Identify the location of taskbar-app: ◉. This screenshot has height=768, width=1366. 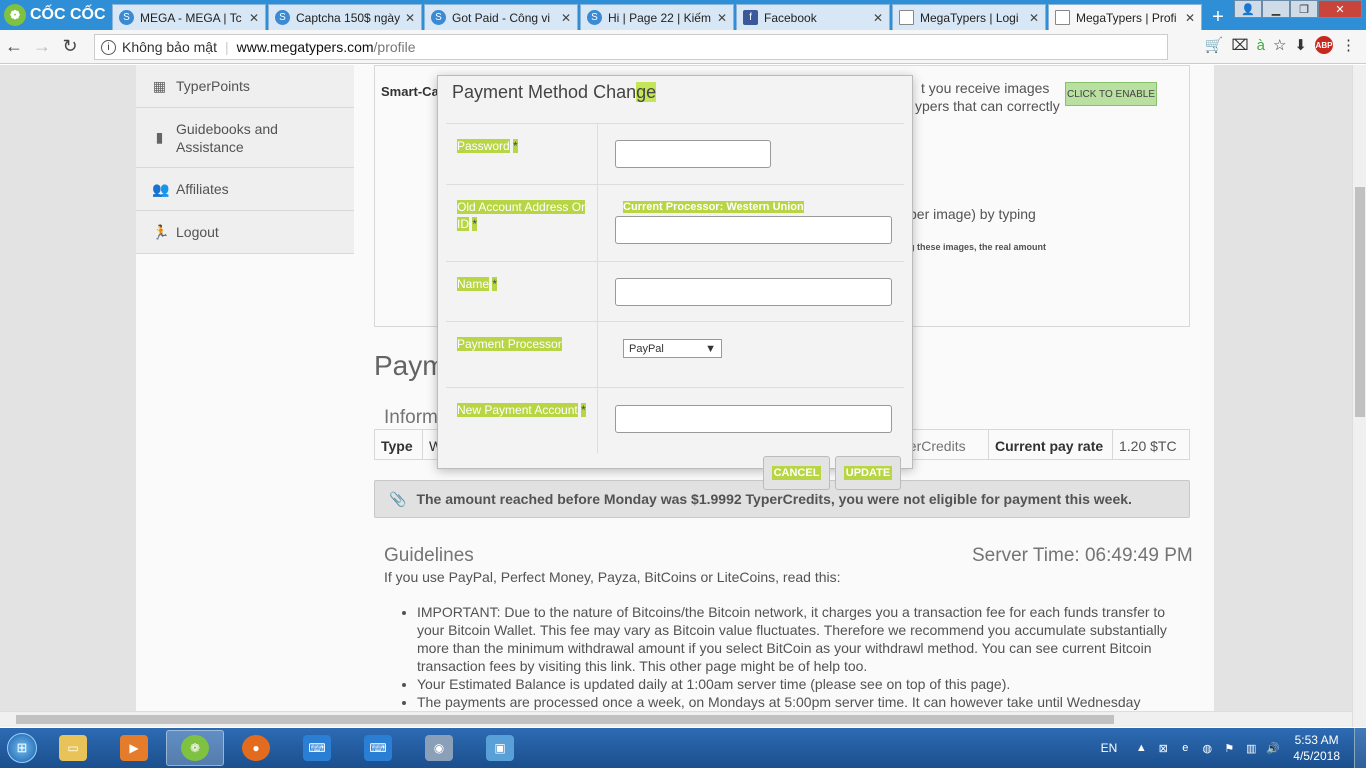
(439, 748).